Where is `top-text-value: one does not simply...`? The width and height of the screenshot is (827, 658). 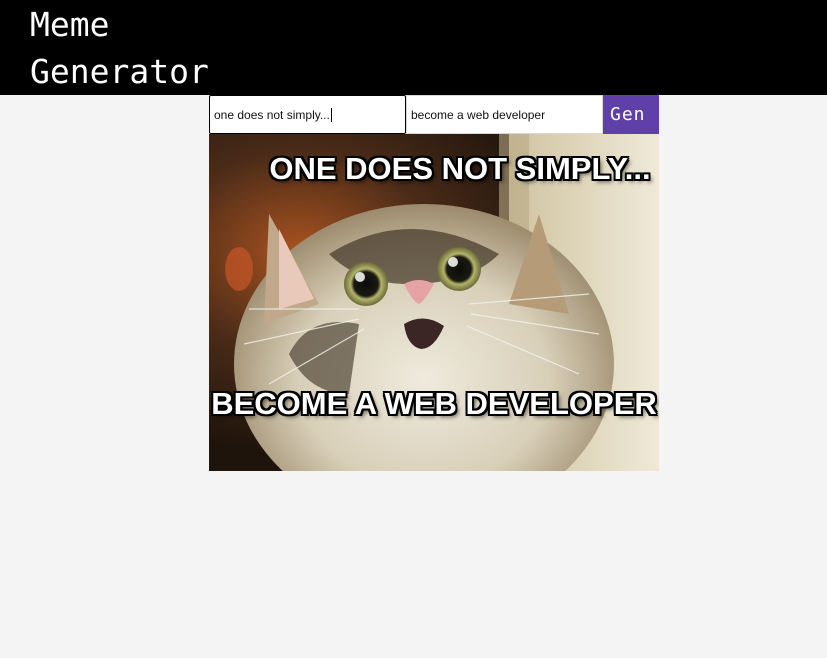
top-text-value: one does not simply... is located at coordinates (272, 115).